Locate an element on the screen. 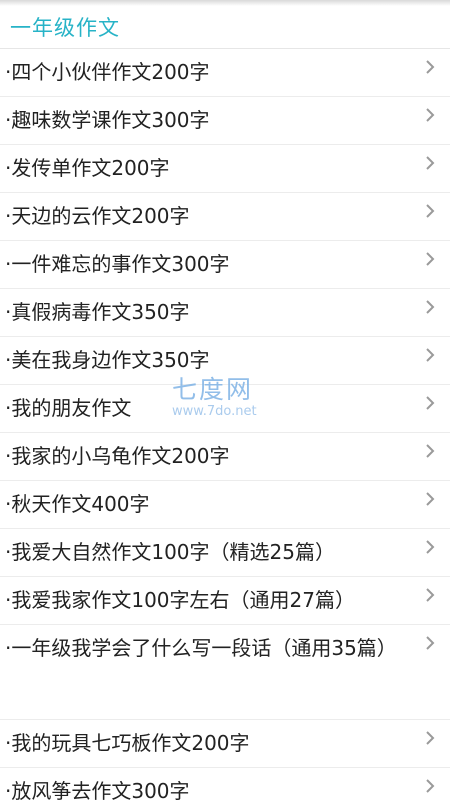 This screenshot has width=450, height=800. list-item-label: ·真假病毒作文350字 is located at coordinates (97, 312).